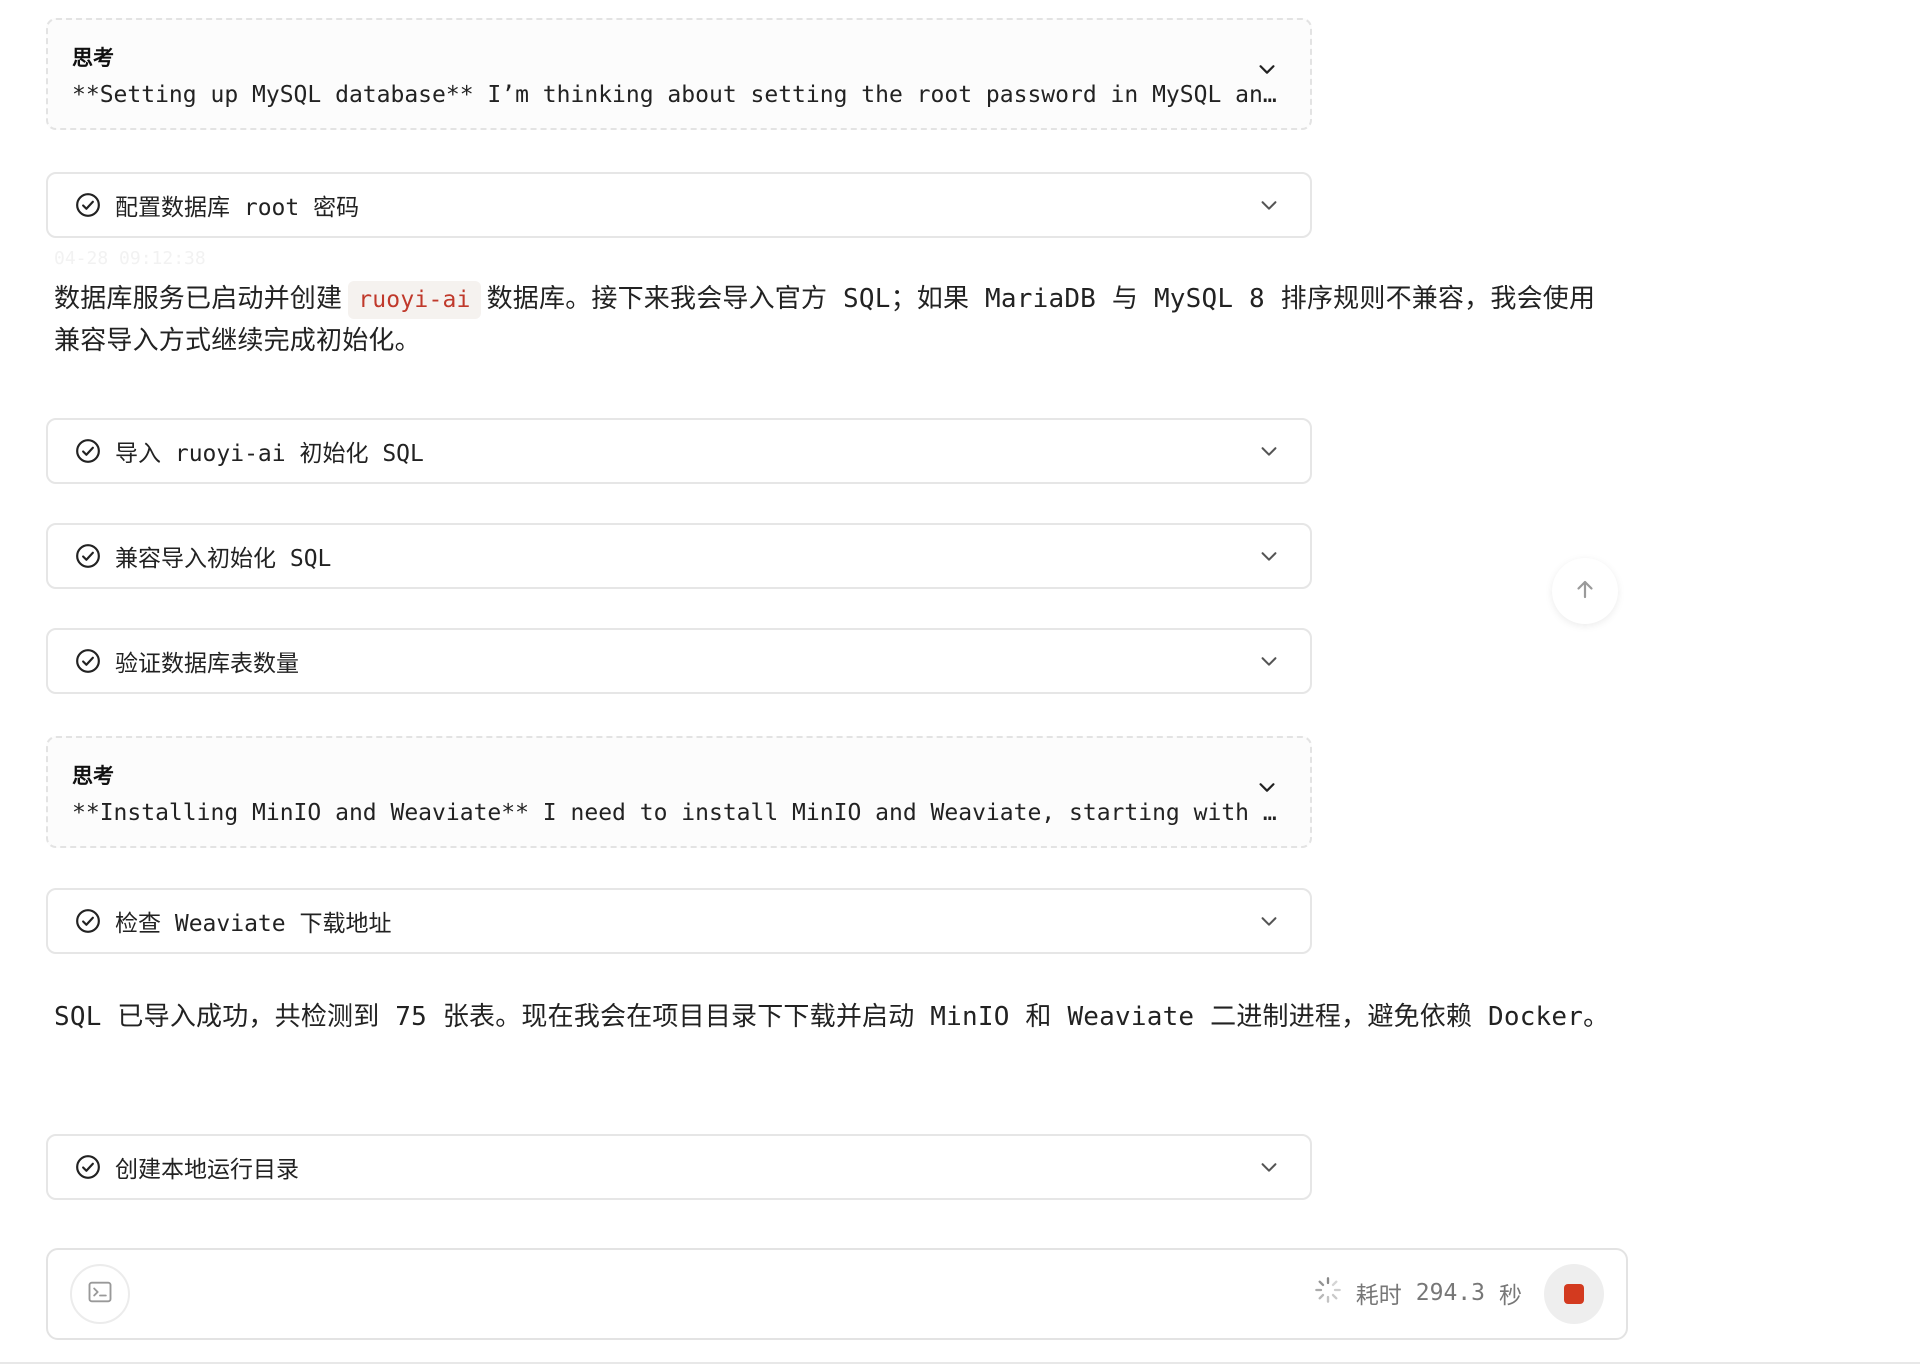  Describe the element at coordinates (679, 205) in the screenshot. I see `step-configure-root-password: 配置数据库 root 密码` at that location.